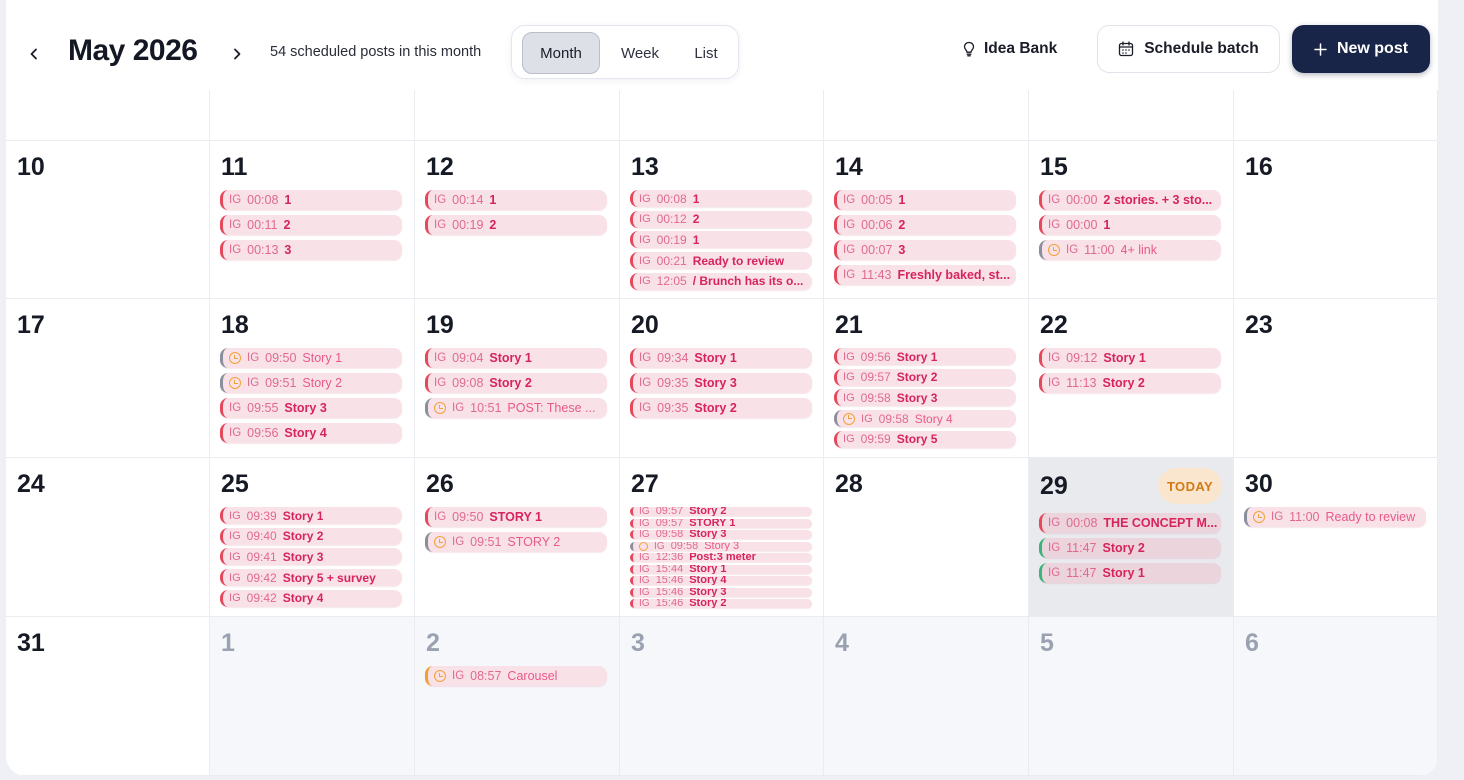  I want to click on new-post-button: New post, so click(1361, 49).